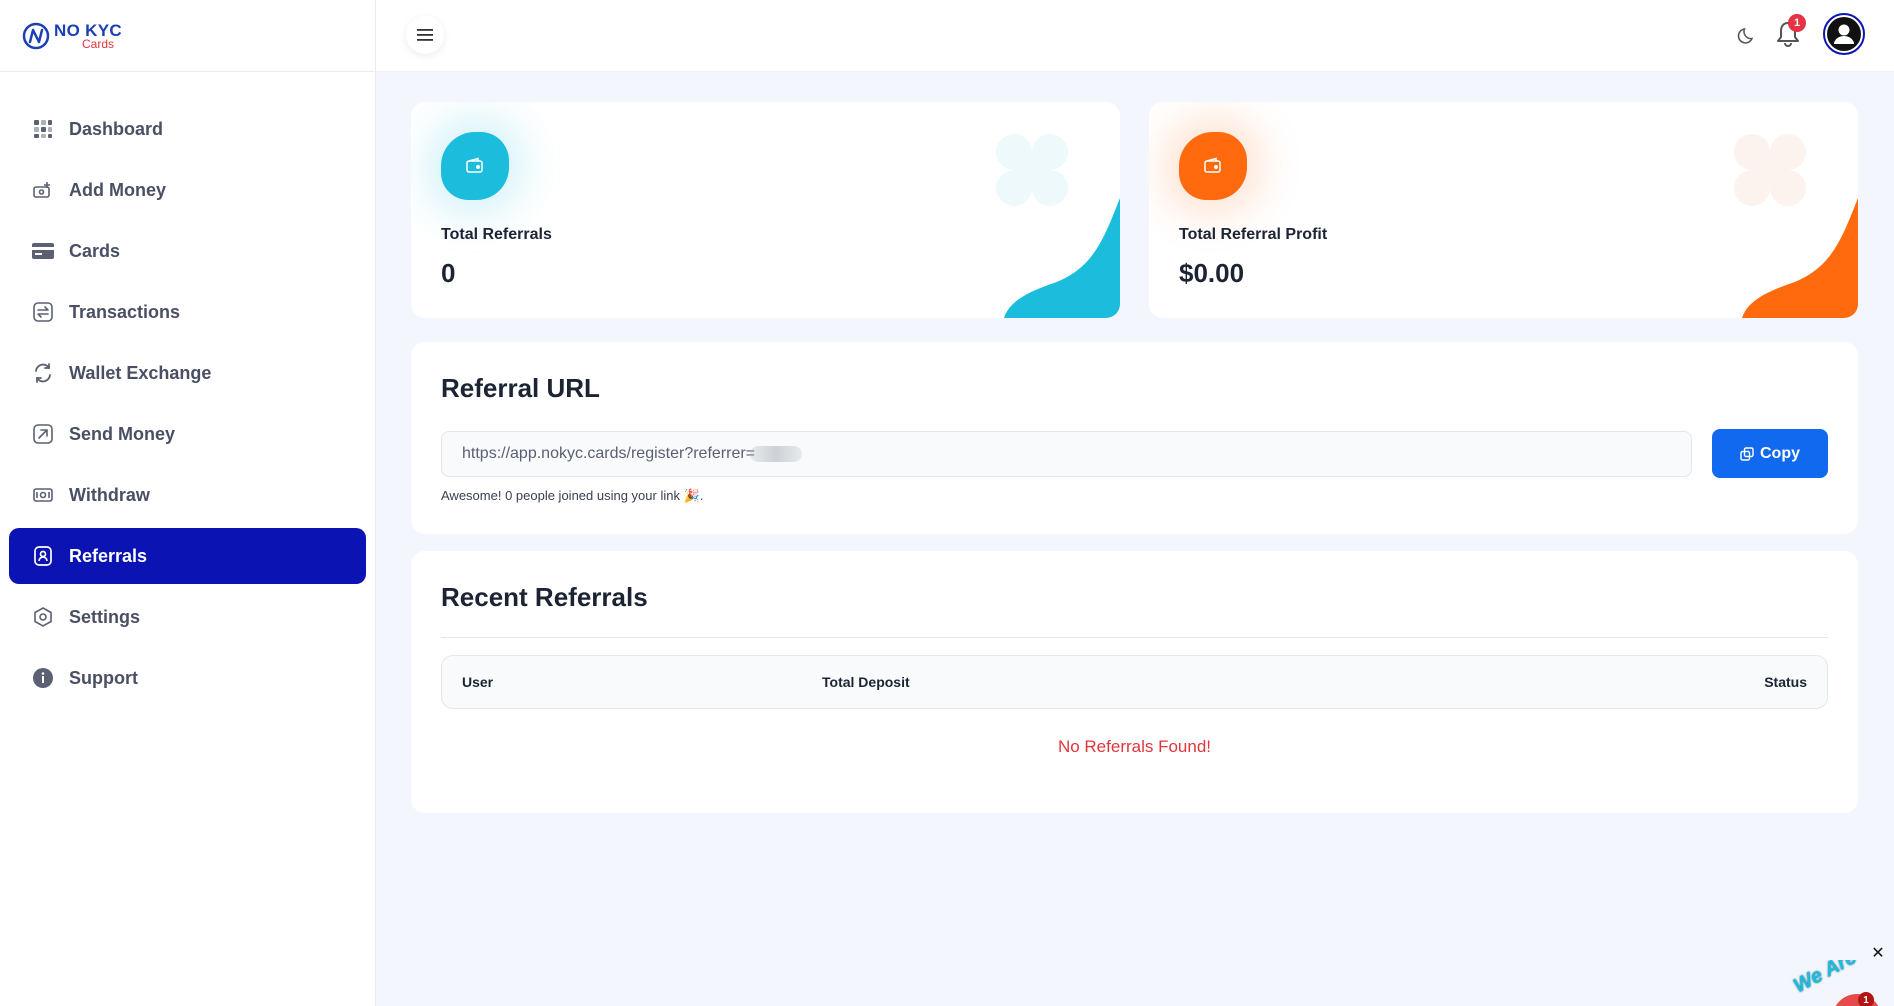 The image size is (1894, 1006). I want to click on chat-widget-text: We Are Here!, so click(1842, 979).